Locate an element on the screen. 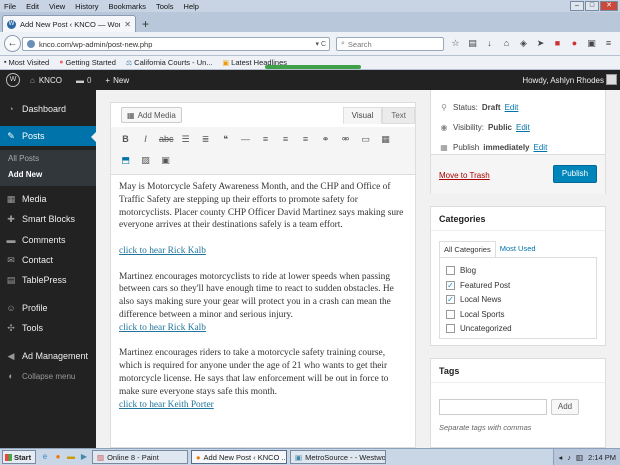 The width and height of the screenshot is (620, 465). category-featured-post: ✓ Featured Post is located at coordinates (478, 285).